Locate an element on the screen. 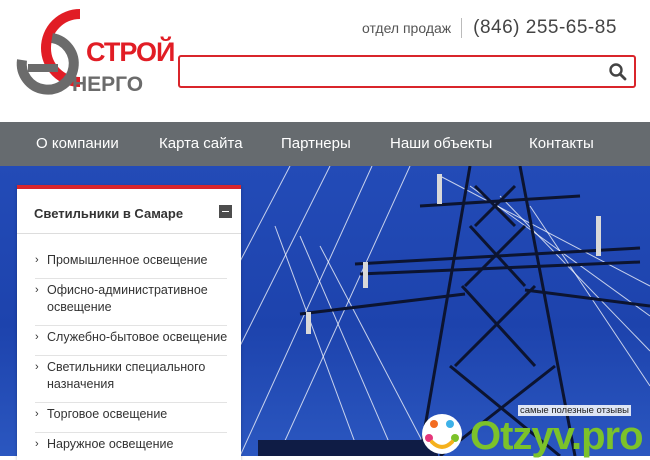 The width and height of the screenshot is (650, 460). catalog-item-label: Торговое освещение is located at coordinates (107, 414).